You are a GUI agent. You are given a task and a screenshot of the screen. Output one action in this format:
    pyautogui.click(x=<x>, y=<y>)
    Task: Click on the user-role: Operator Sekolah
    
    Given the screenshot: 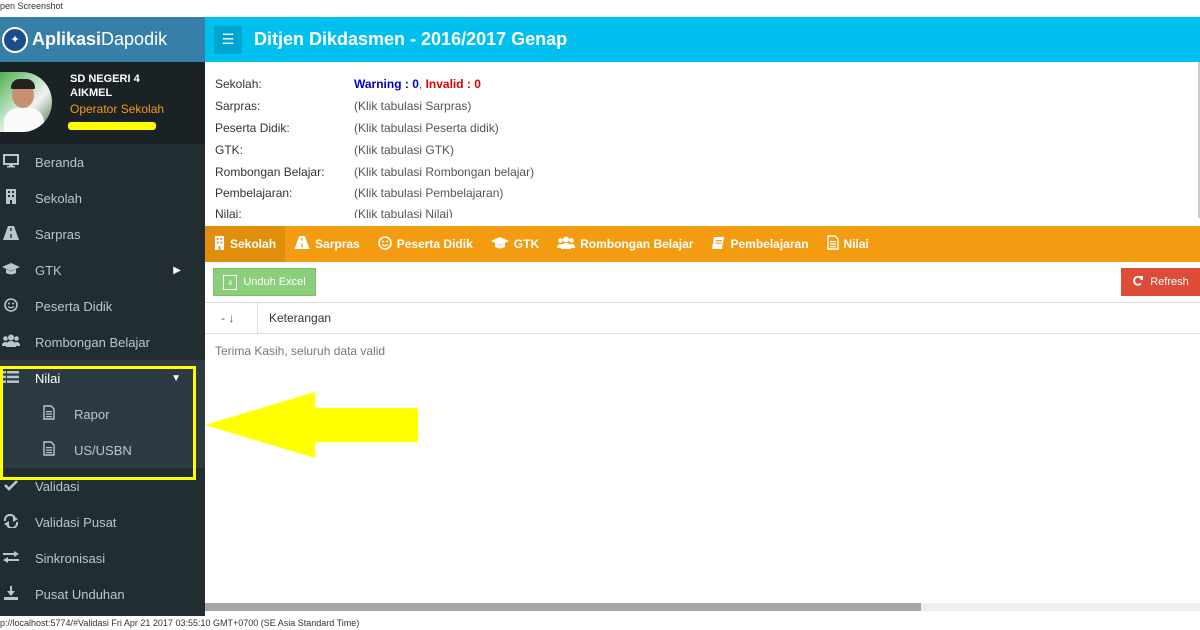 What is the action you would take?
    pyautogui.click(x=117, y=109)
    